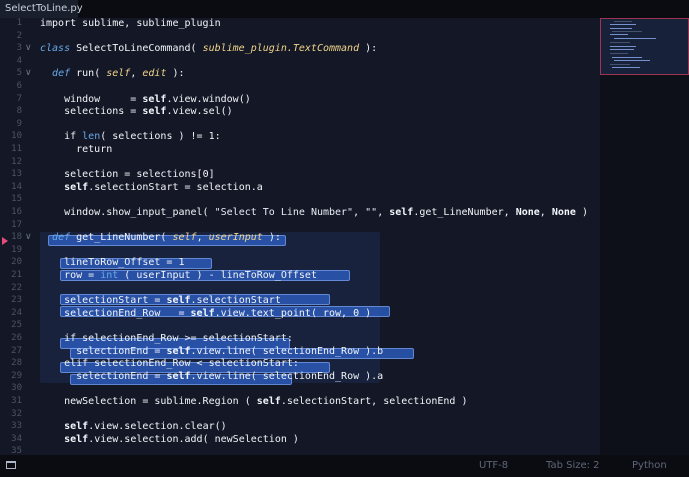 Image resolution: width=689 pixels, height=477 pixels. I want to click on code-token: ( selections ) !=, so click(154, 137).